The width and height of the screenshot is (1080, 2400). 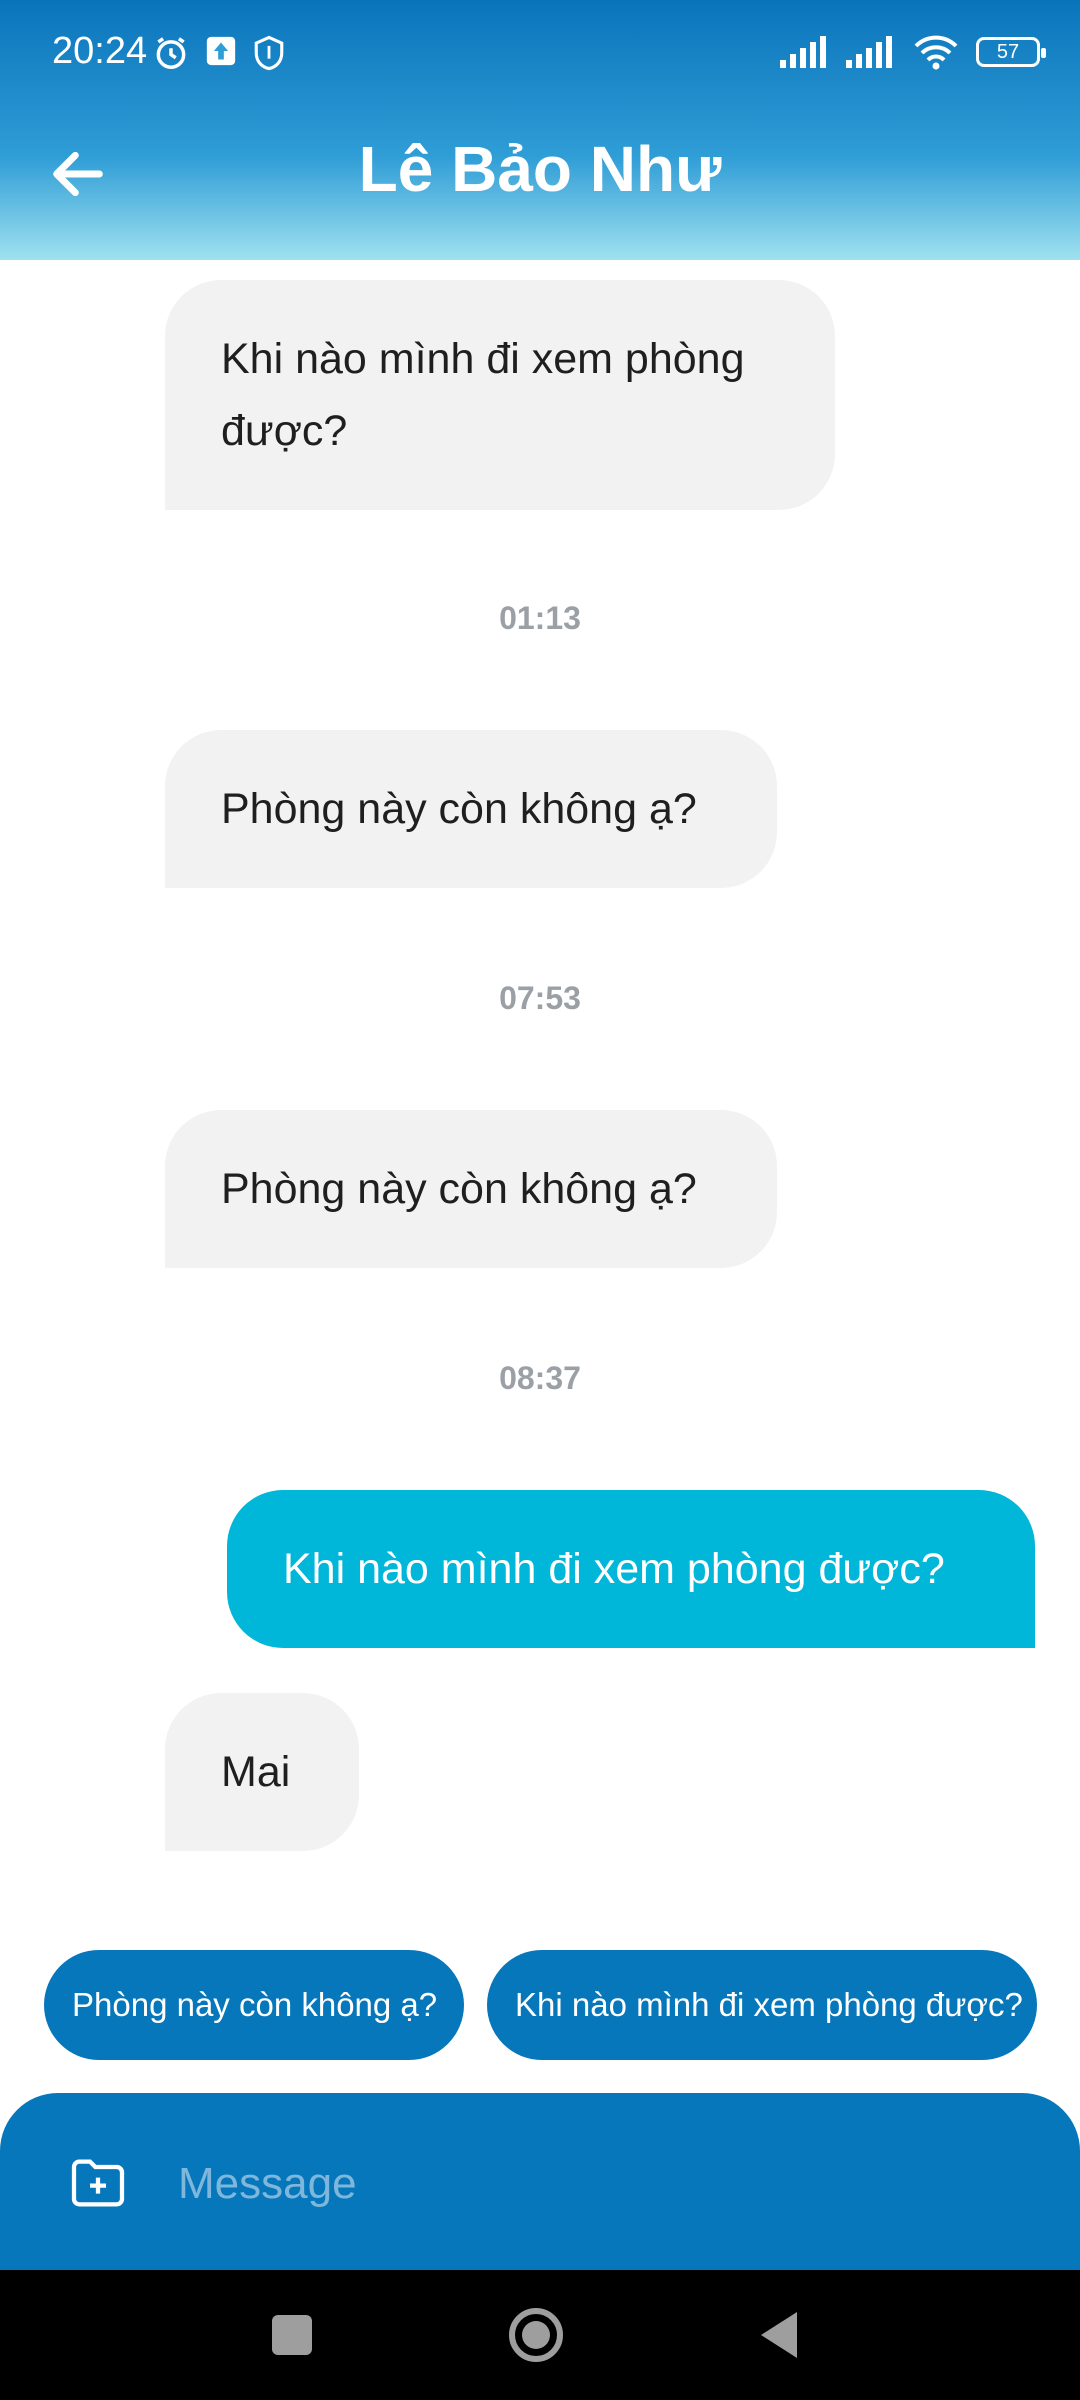 I want to click on quick-reply-chip: Phòng này còn không ạ?, so click(x=254, y=2005).